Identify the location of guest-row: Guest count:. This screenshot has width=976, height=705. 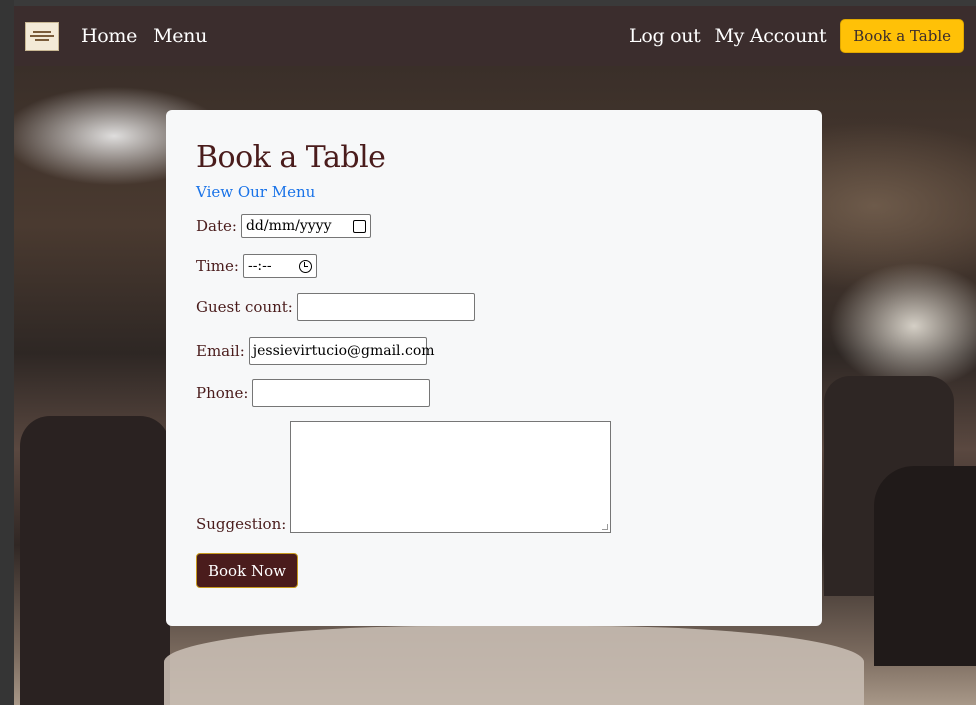
(494, 307).